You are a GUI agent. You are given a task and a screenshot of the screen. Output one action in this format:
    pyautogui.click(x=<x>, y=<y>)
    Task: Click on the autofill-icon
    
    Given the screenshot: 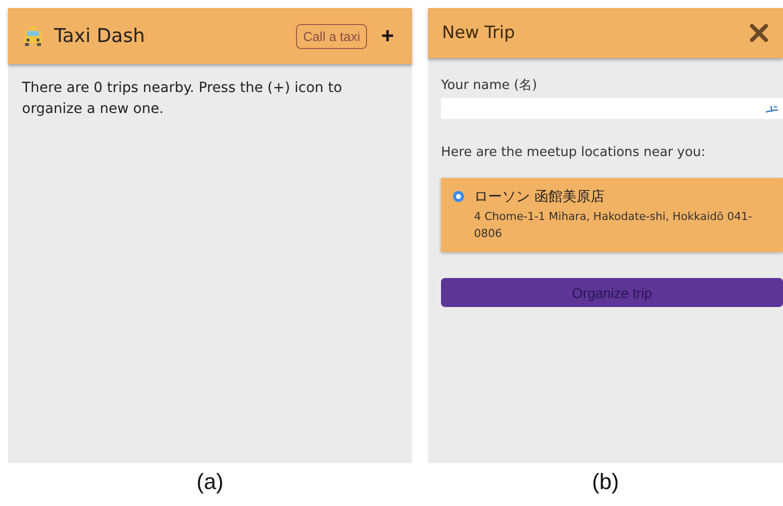 What is the action you would take?
    pyautogui.click(x=772, y=109)
    